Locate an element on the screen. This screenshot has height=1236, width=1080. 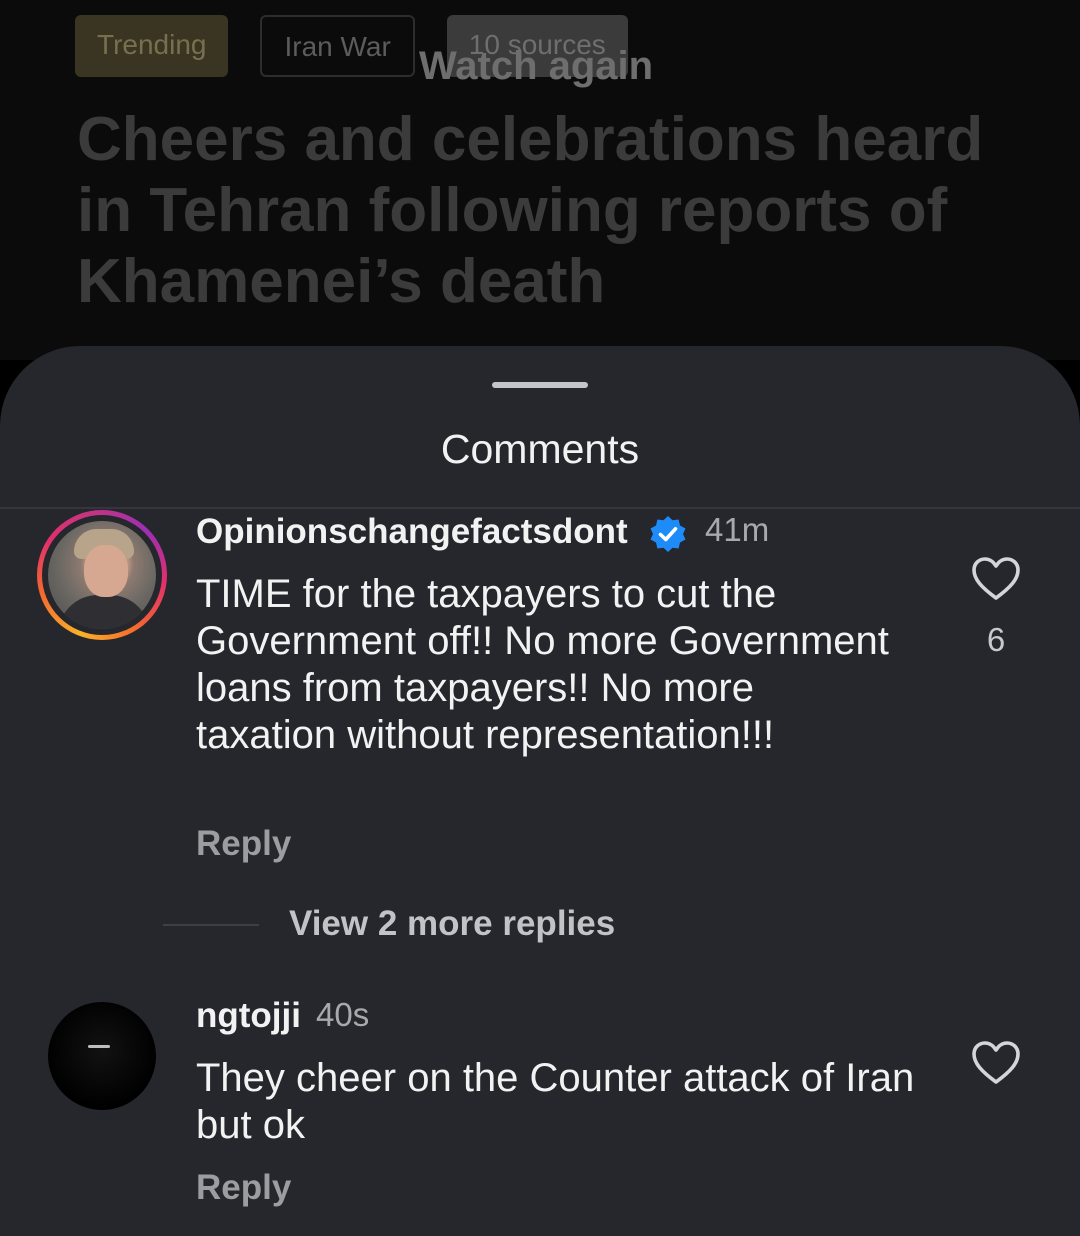
watch-again-overlay: Watch again is located at coordinates (536, 66).